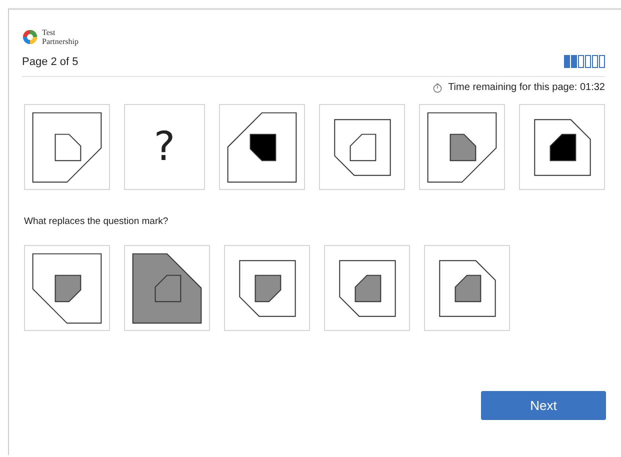 Image resolution: width=621 pixels, height=457 pixels. I want to click on brand-name: Test, so click(49, 32).